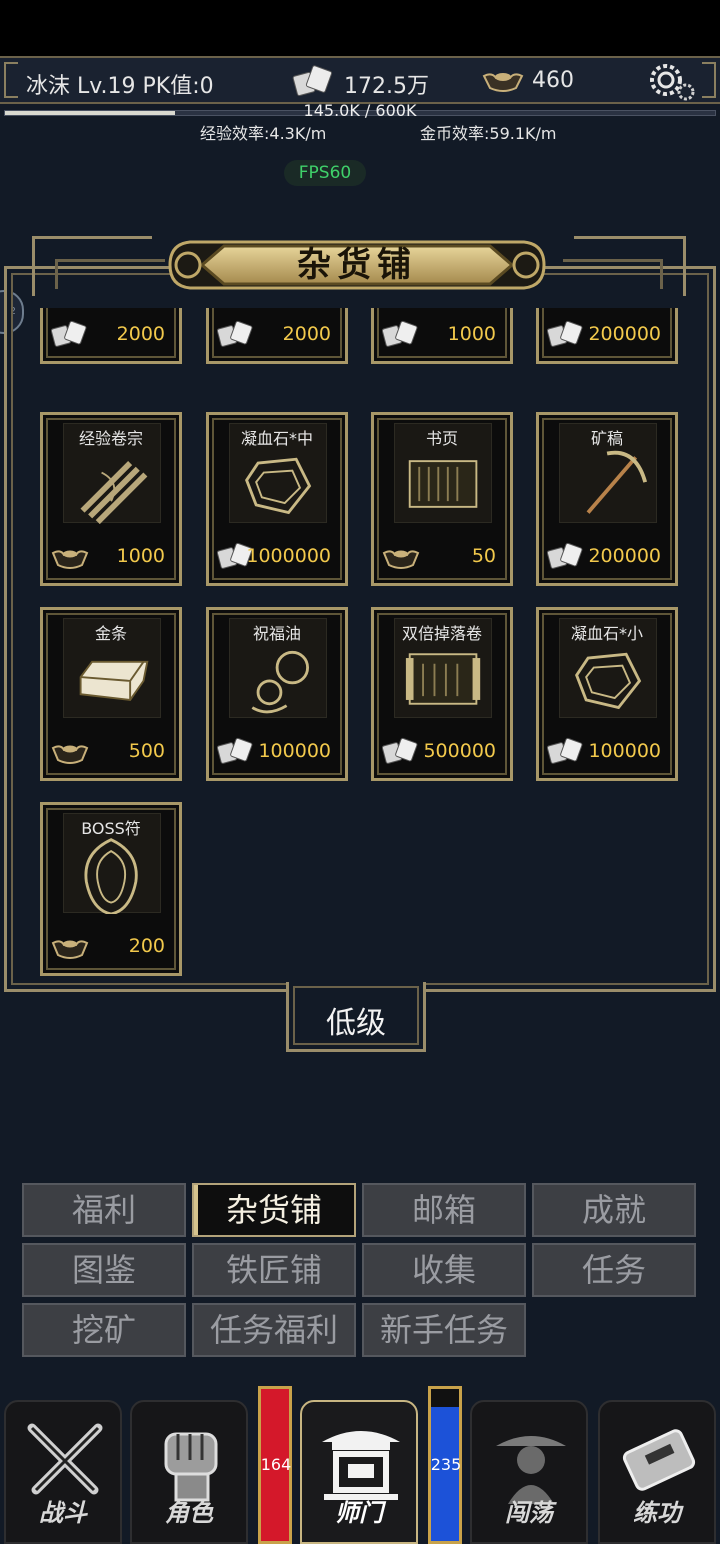  Describe the element at coordinates (359, 1472) in the screenshot. I see `nav-sect: 师门` at that location.